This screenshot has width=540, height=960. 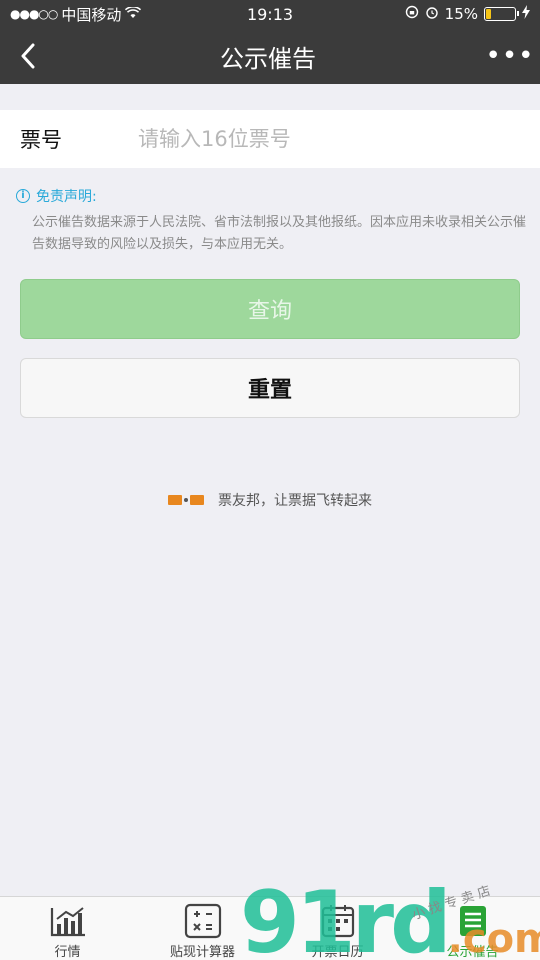 I want to click on tab-market: 行情, so click(x=67, y=928).